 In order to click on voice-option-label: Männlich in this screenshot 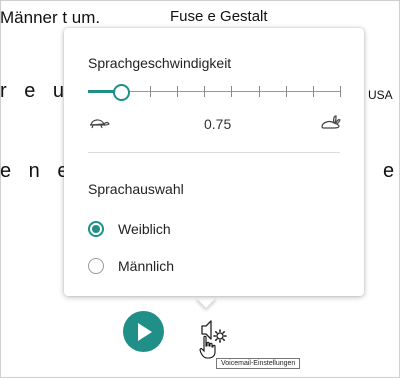, I will do `click(146, 266)`.